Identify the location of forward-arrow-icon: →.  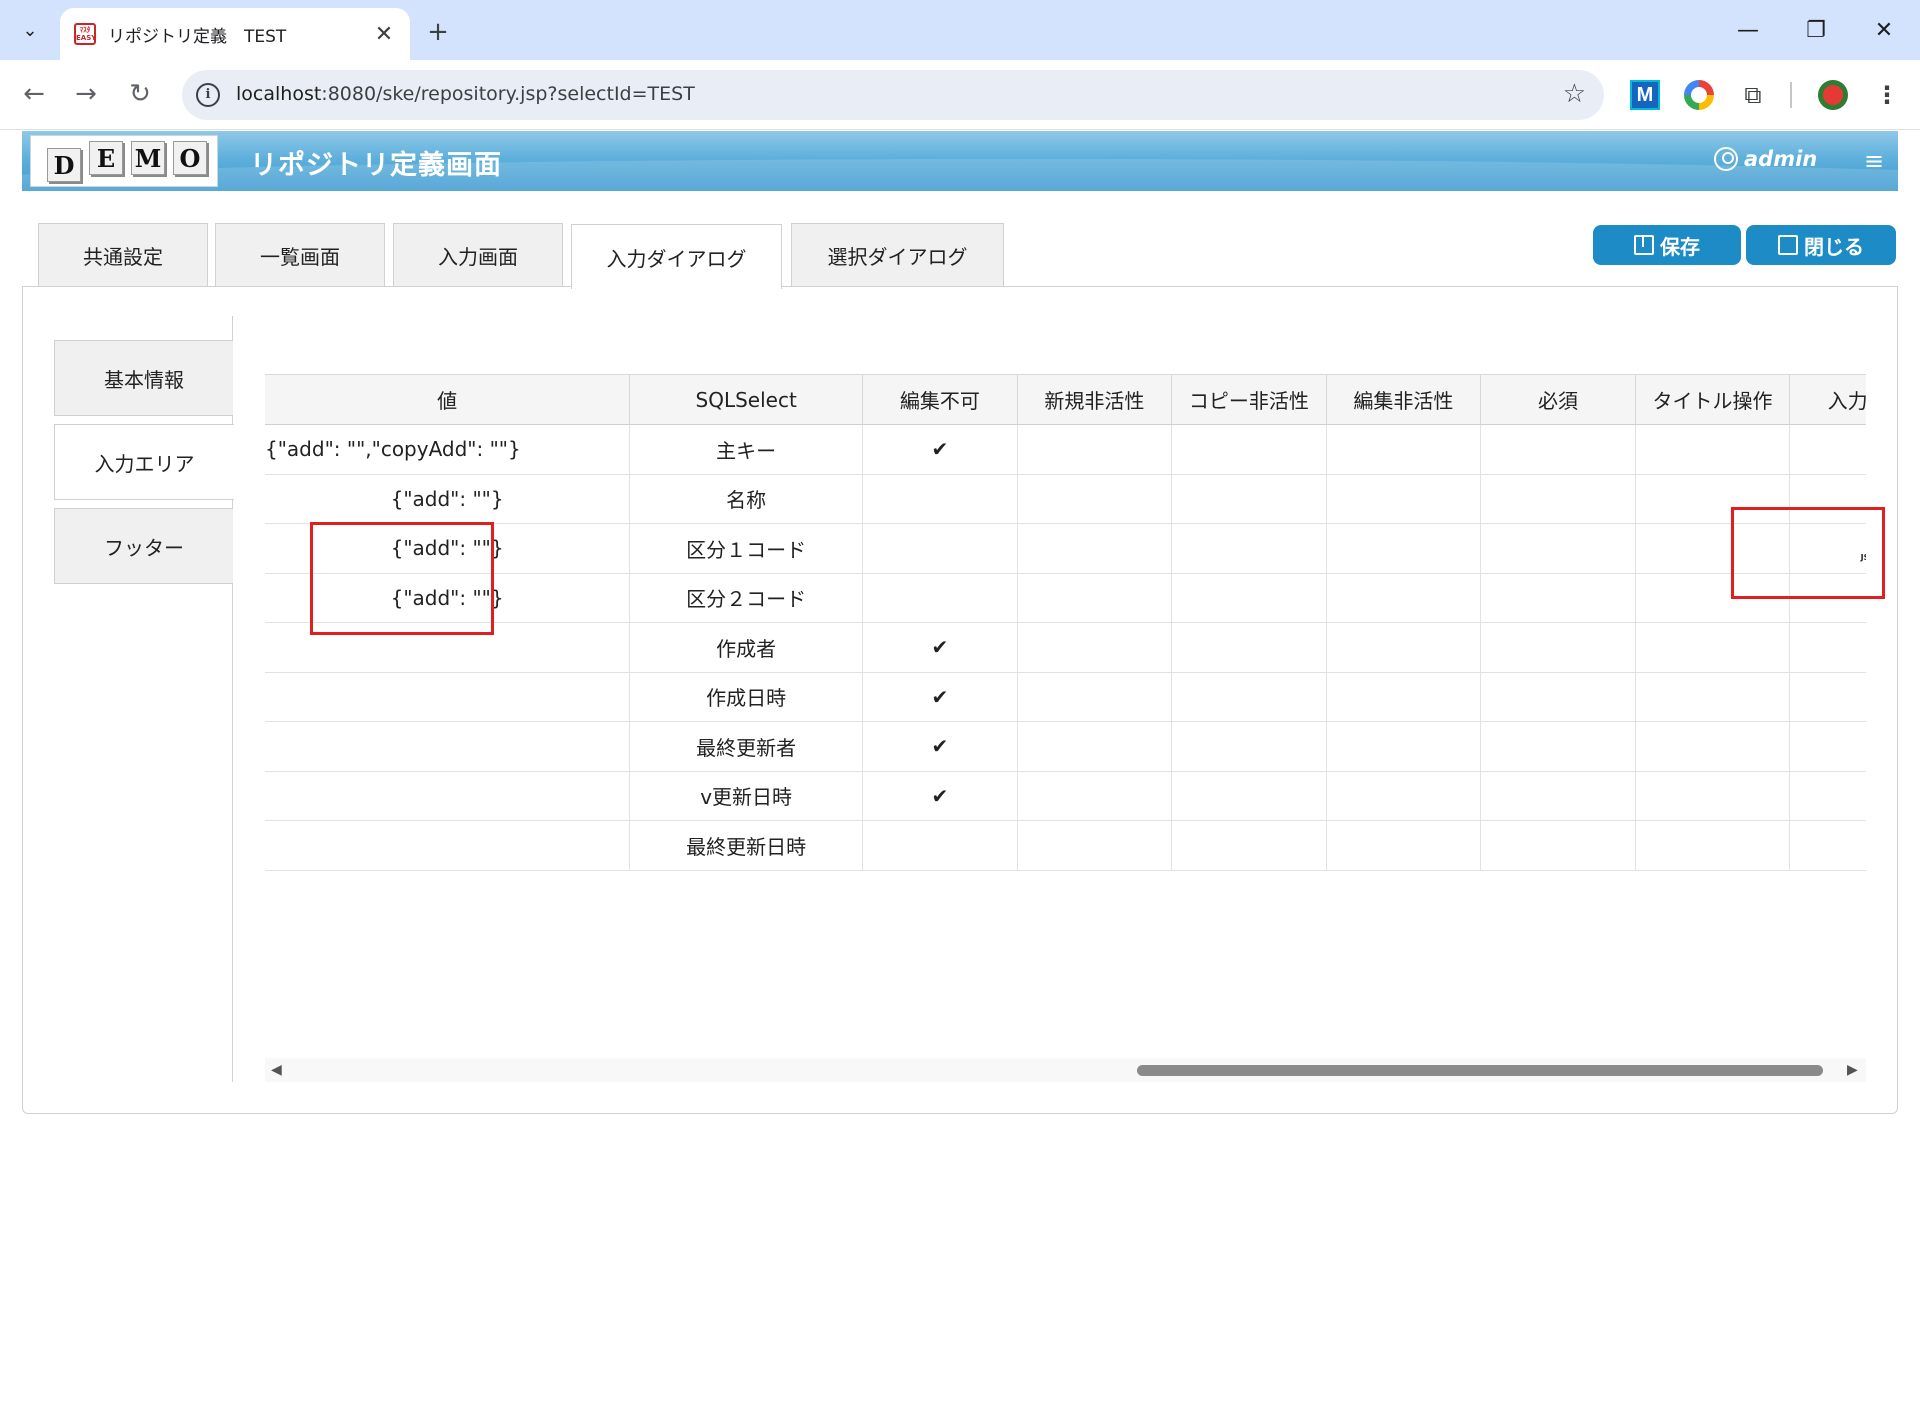
(86, 94).